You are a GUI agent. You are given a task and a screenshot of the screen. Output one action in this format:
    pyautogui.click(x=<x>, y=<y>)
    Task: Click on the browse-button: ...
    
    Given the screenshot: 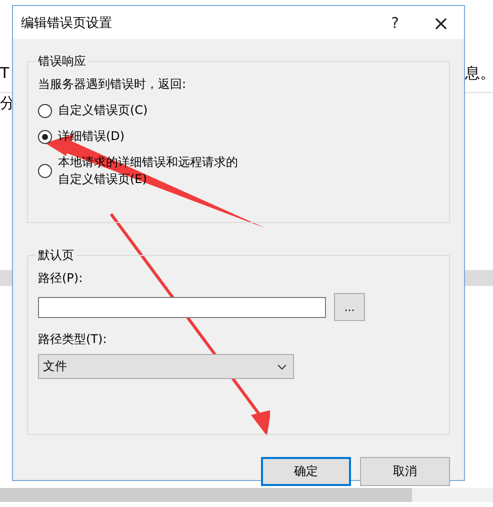 What is the action you would take?
    pyautogui.click(x=349, y=307)
    